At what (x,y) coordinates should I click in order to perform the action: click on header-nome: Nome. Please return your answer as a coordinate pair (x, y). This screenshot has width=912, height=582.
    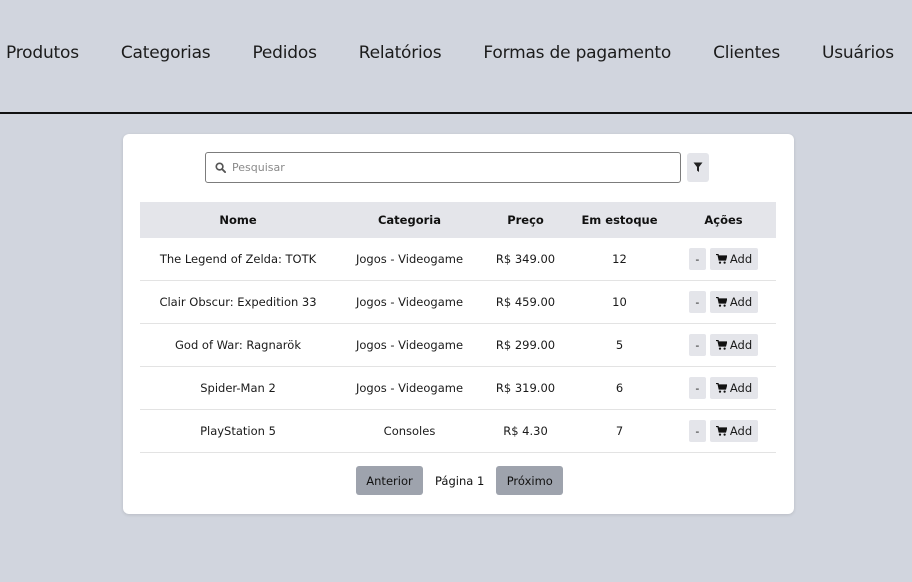
    Looking at the image, I should click on (238, 220).